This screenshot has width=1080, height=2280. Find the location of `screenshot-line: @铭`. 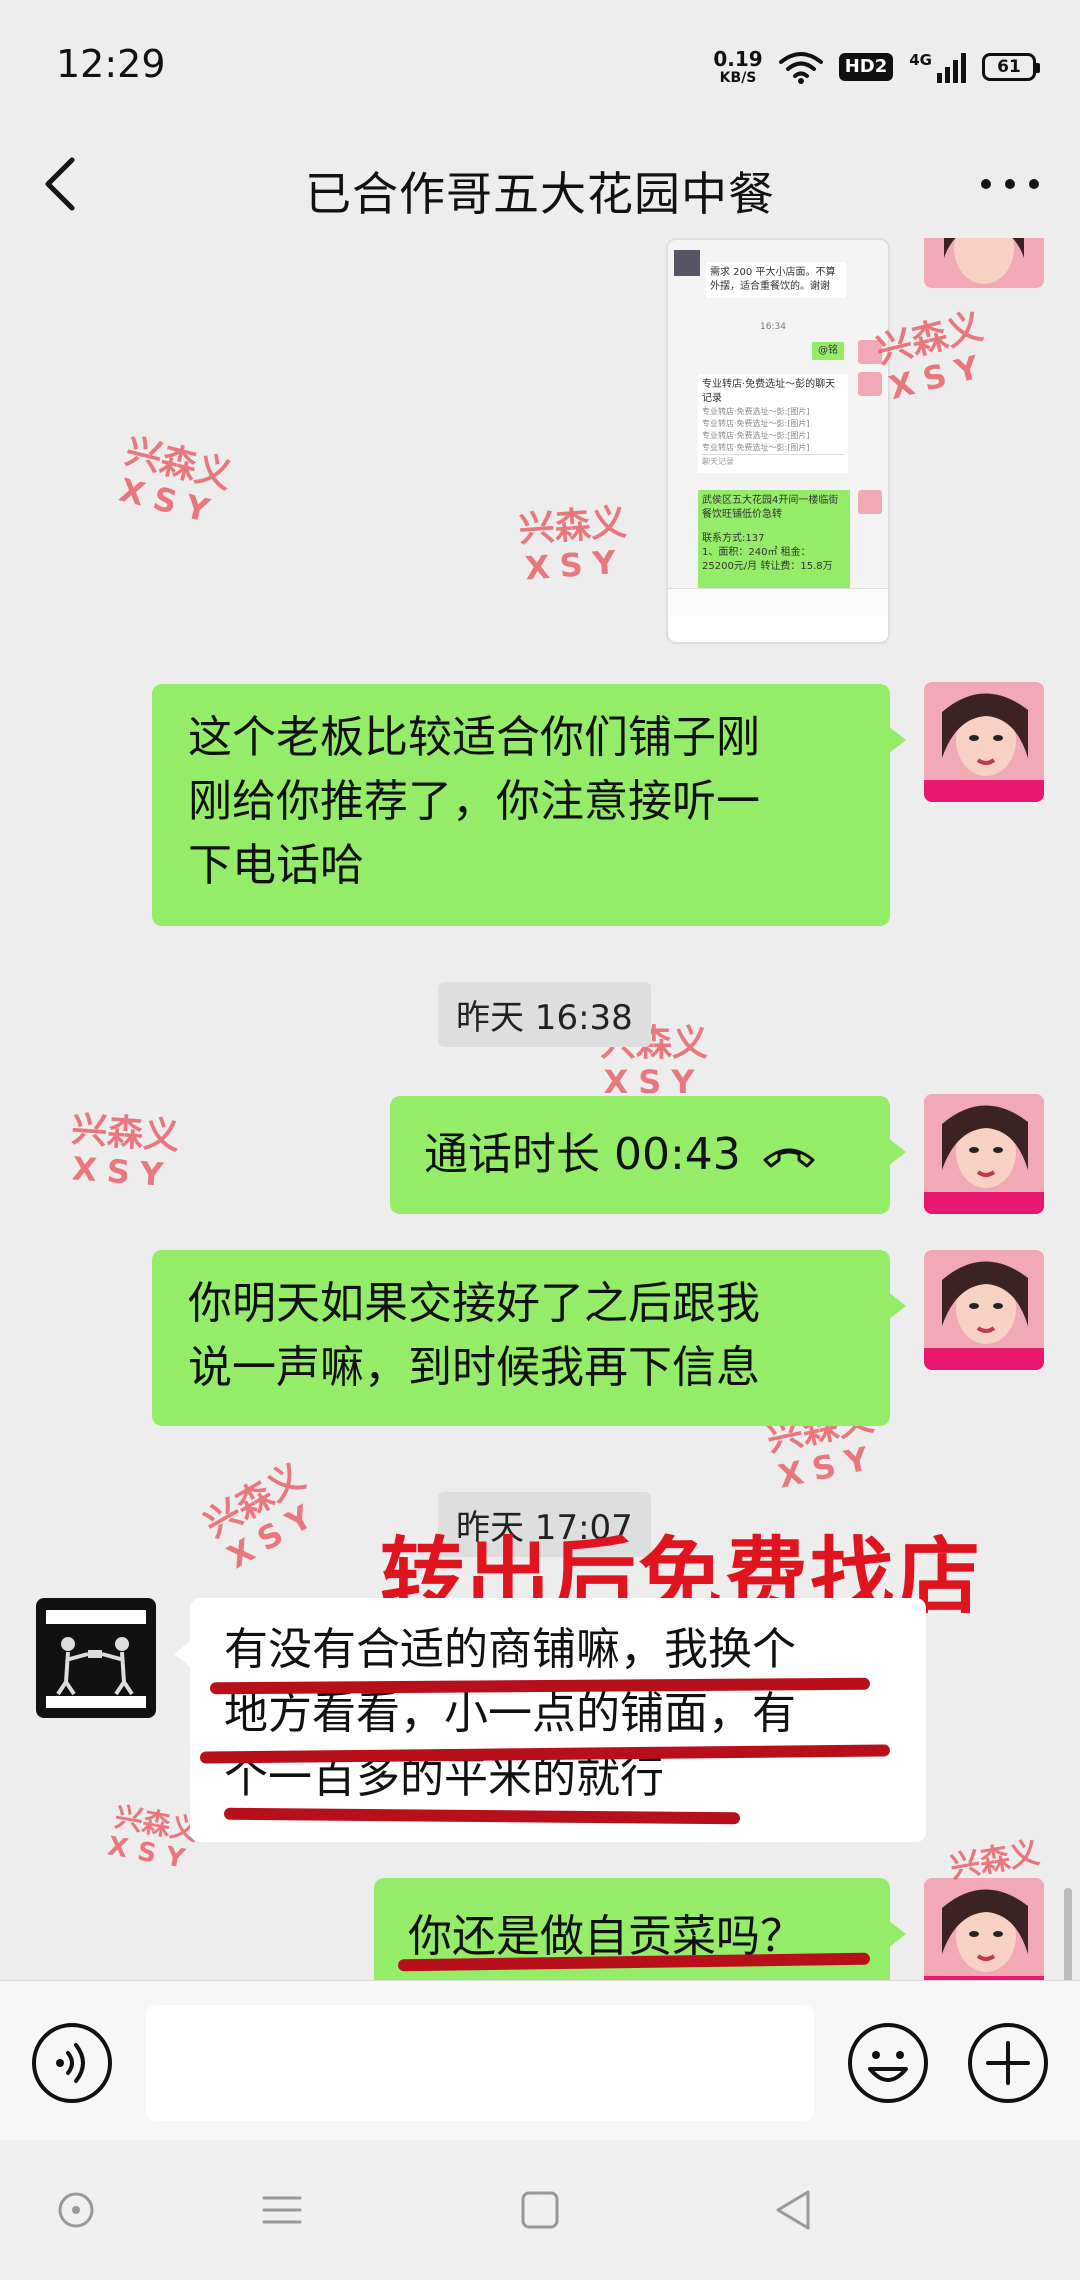

screenshot-line: @铭 is located at coordinates (828, 351).